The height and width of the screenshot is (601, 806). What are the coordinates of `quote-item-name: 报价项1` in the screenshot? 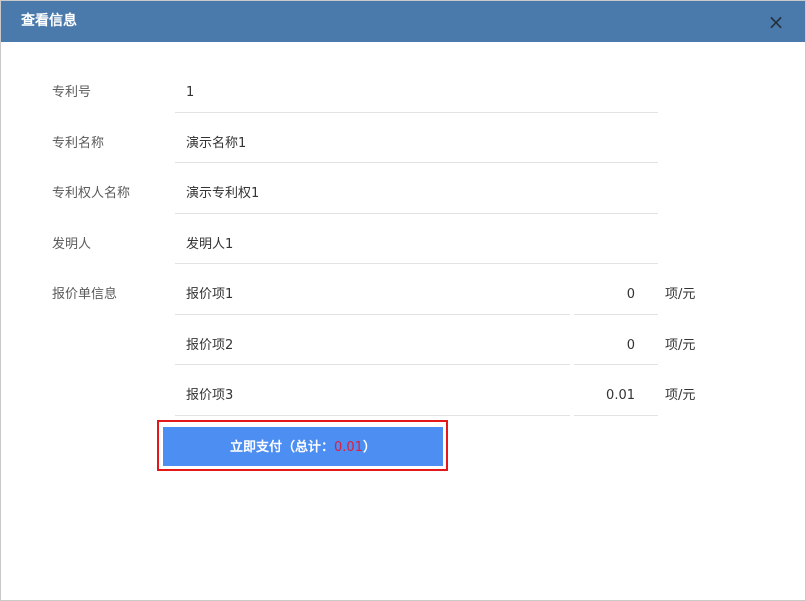 It's located at (210, 294).